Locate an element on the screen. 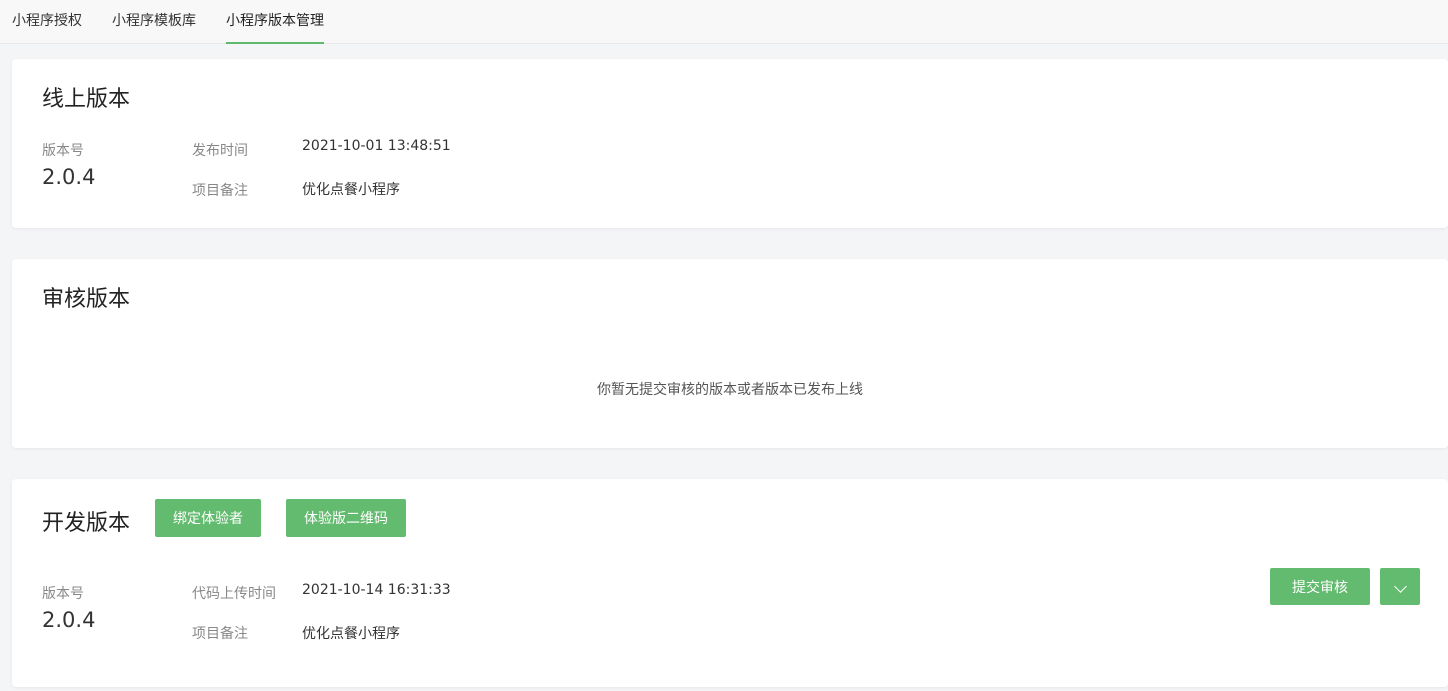 The width and height of the screenshot is (1448, 691). online-version-number: 2.0.4 is located at coordinates (69, 177).